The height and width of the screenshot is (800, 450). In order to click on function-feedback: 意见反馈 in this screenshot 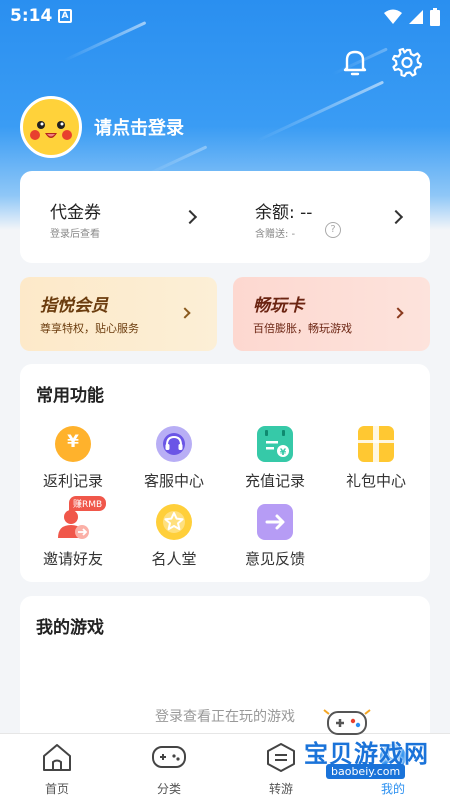, I will do `click(275, 536)`.